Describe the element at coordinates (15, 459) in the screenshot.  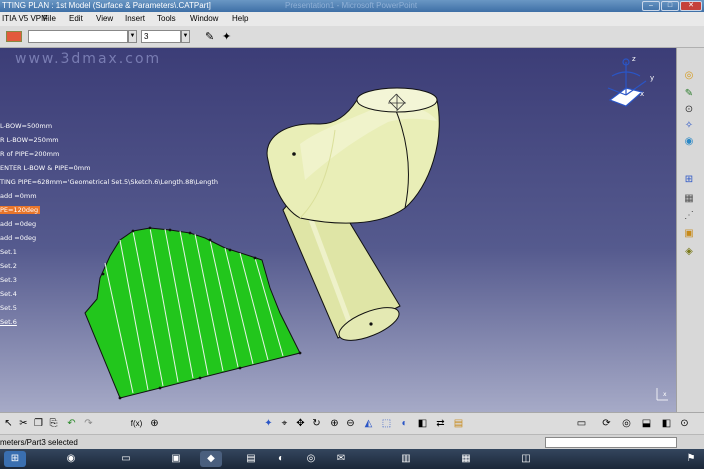
I see `start-icon: ⊞` at that location.